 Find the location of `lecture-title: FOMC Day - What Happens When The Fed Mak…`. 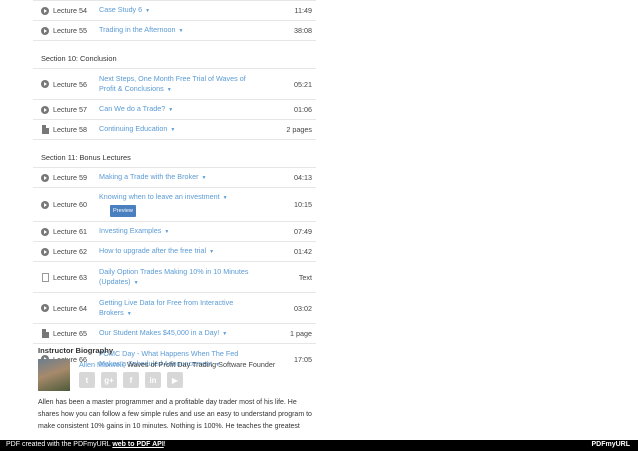

lecture-title: FOMC Day - What Happens When The Fed Mak… is located at coordinates (180, 359).